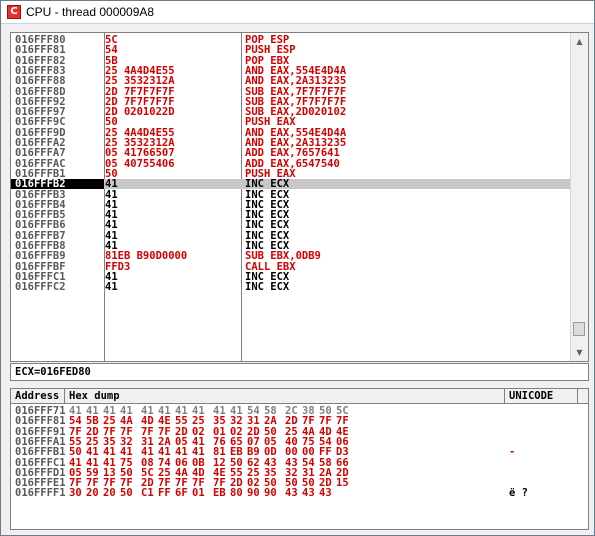 This screenshot has height=536, width=595. I want to click on dump-byte: 0B, so click(198, 462).